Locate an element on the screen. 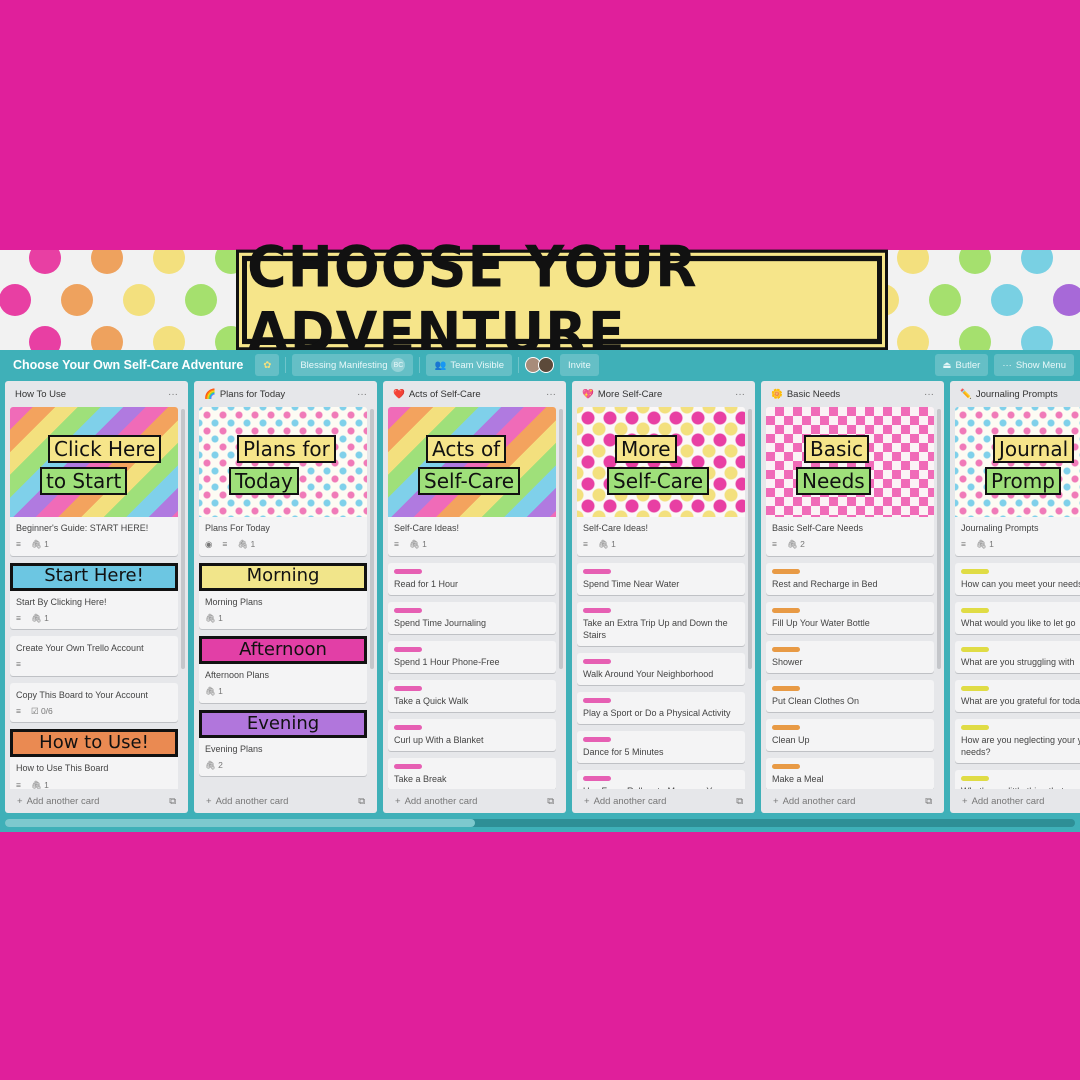  card: Start Here! Start By Clicking Here! ≡ 🖇 1 is located at coordinates (94, 596).